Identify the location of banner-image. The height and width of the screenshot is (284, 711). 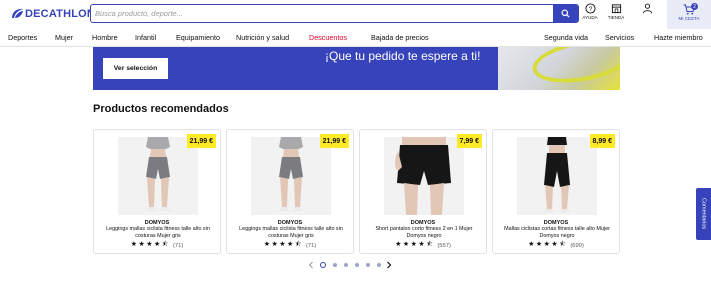
(559, 68).